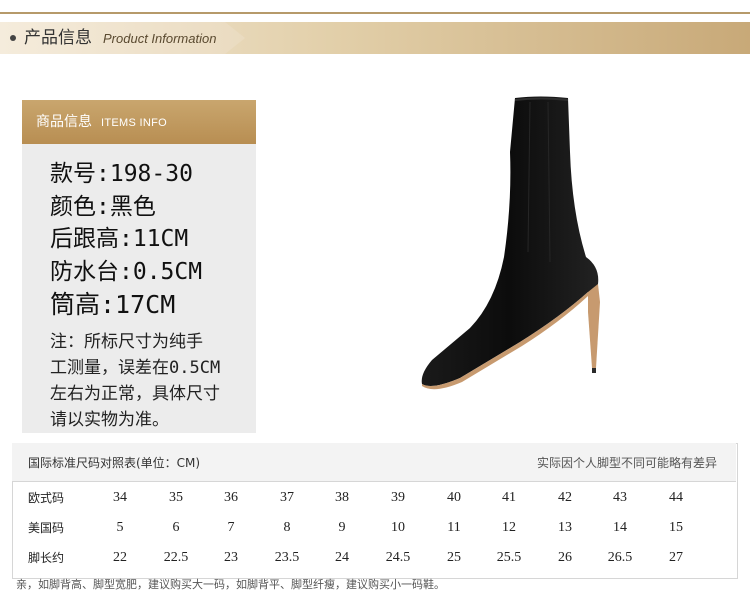  I want to click on size-cell: 34, so click(120, 497).